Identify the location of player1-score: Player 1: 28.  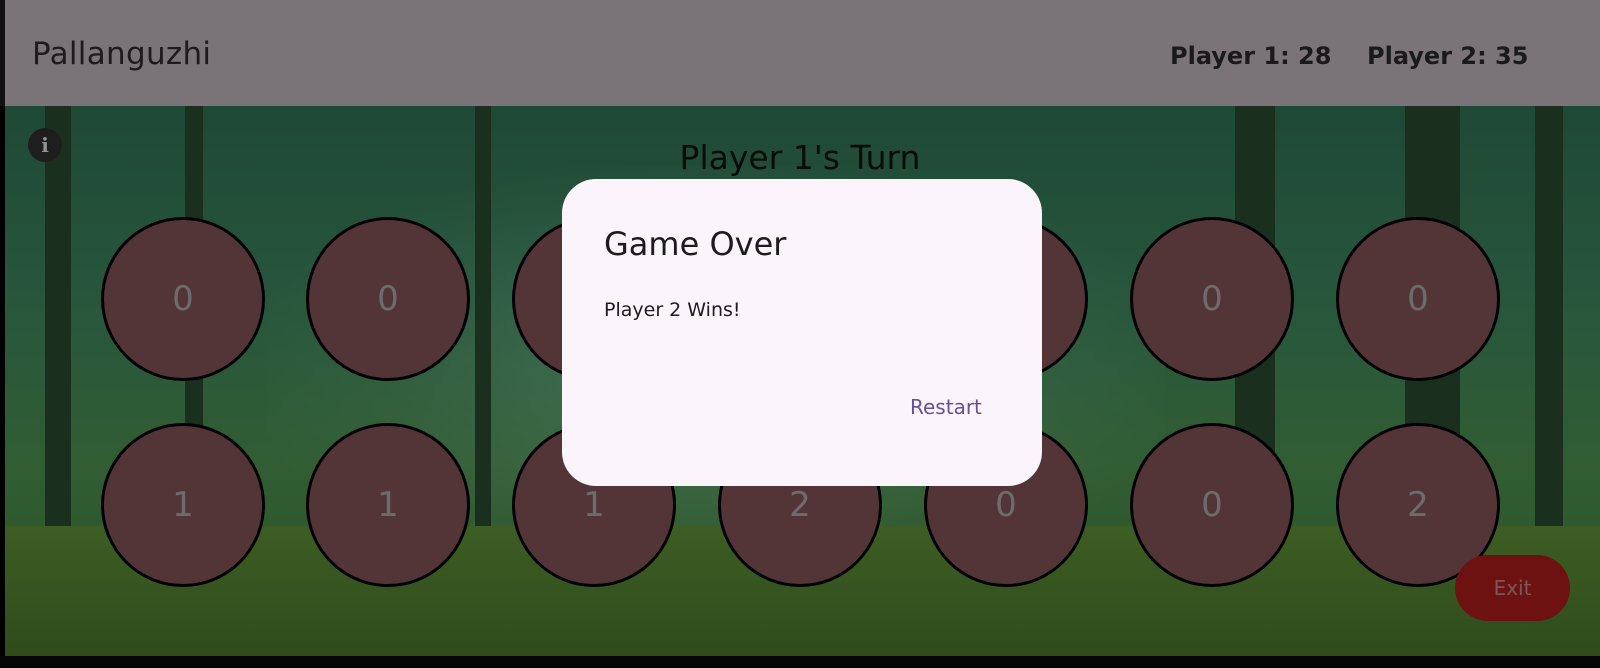
(1251, 56).